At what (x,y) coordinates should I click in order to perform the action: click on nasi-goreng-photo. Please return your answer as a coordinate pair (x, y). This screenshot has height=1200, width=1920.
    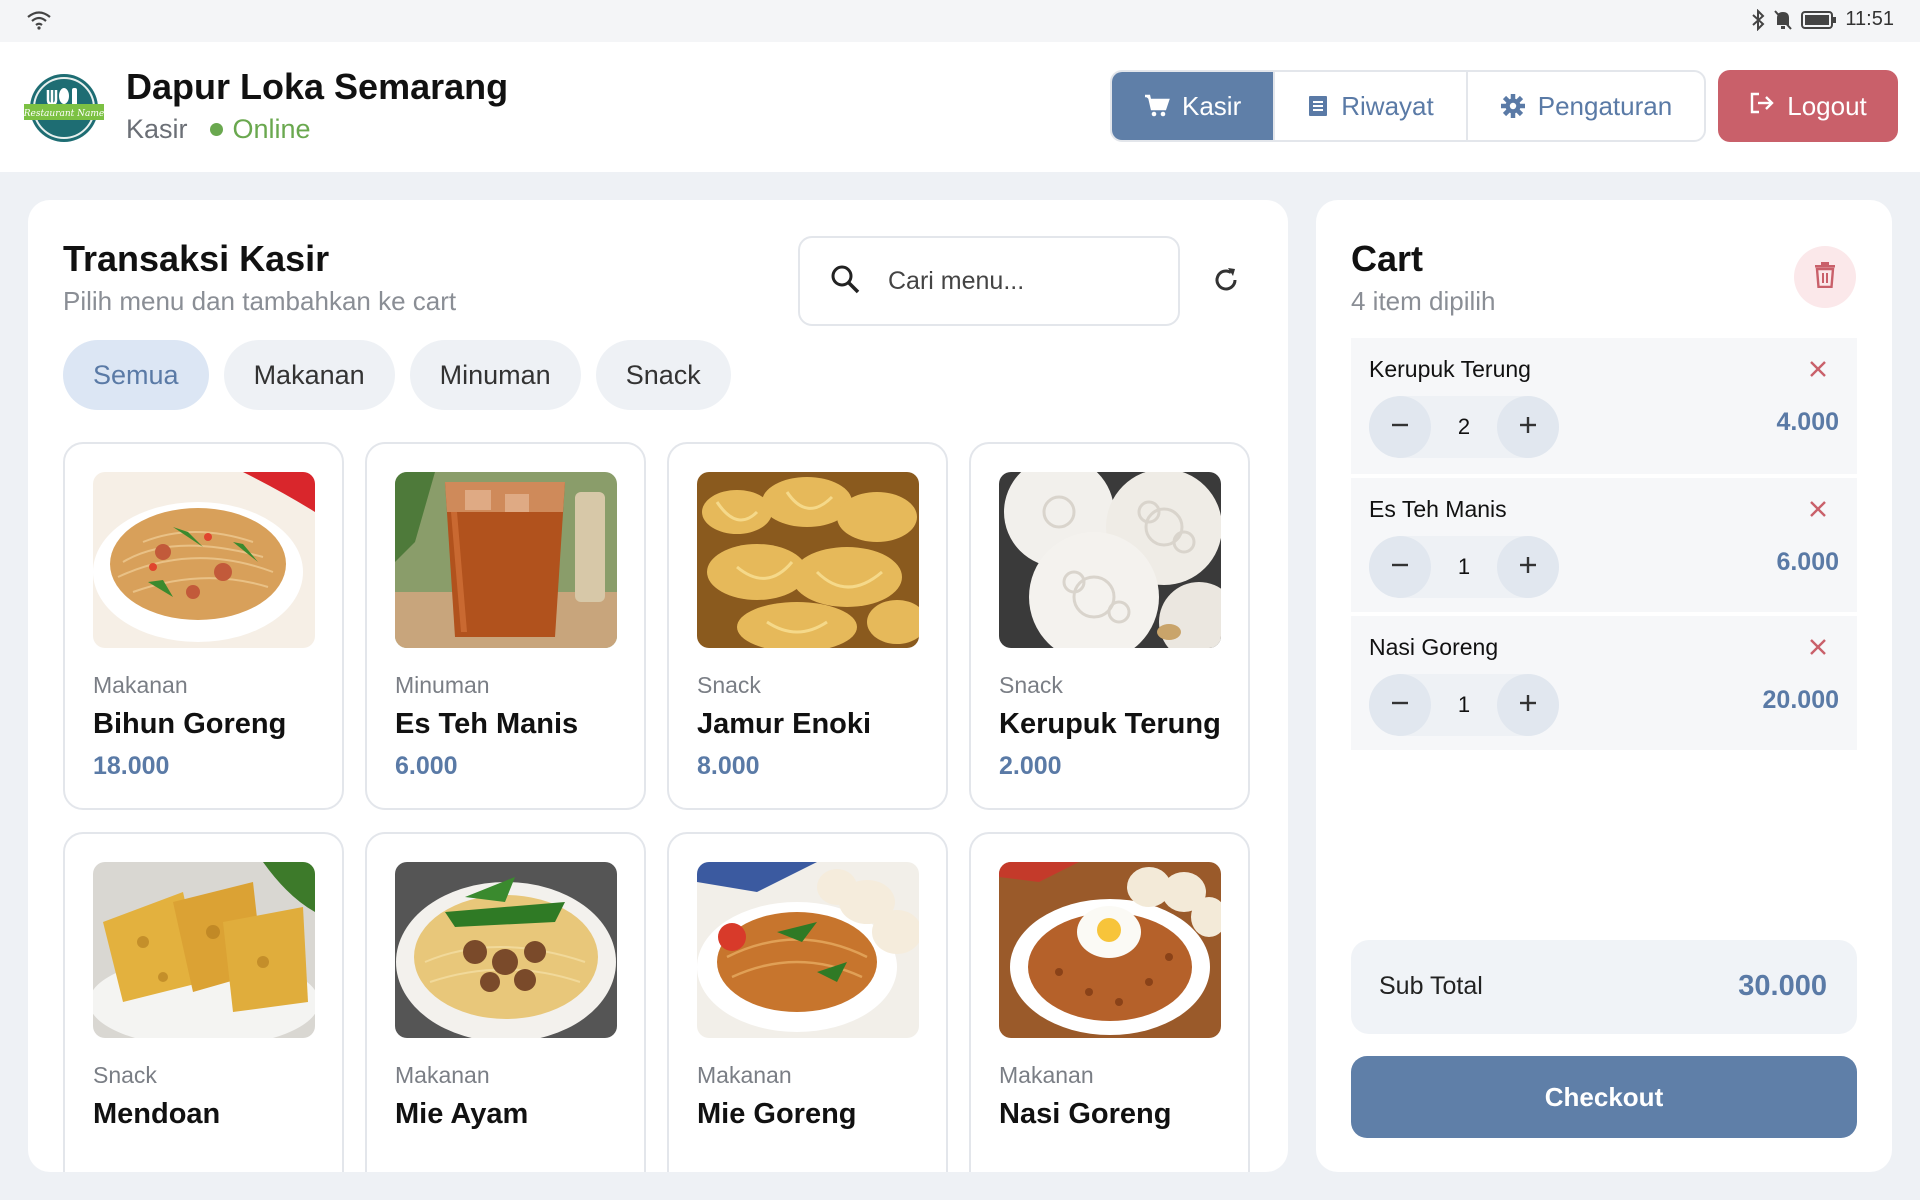
    Looking at the image, I should click on (1110, 950).